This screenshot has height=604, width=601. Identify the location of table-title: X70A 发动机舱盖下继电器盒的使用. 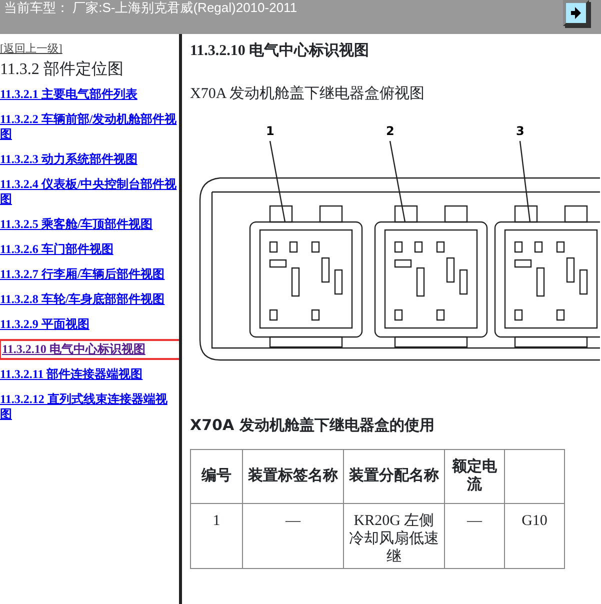
(313, 425).